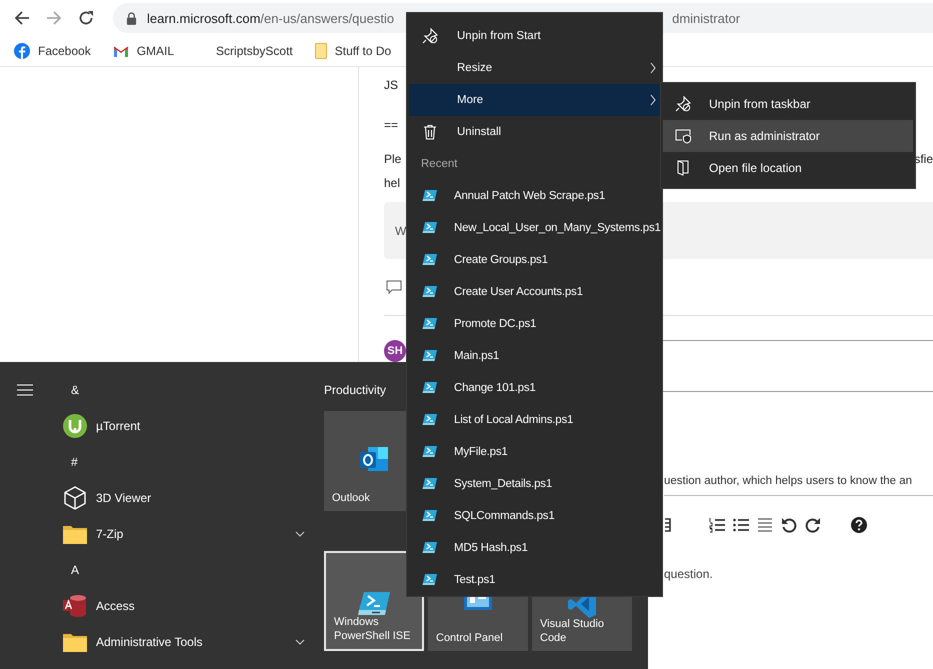 Image resolution: width=933 pixels, height=669 pixels. Describe the element at coordinates (788, 136) in the screenshot. I see `menu-item: Run as administrator` at that location.